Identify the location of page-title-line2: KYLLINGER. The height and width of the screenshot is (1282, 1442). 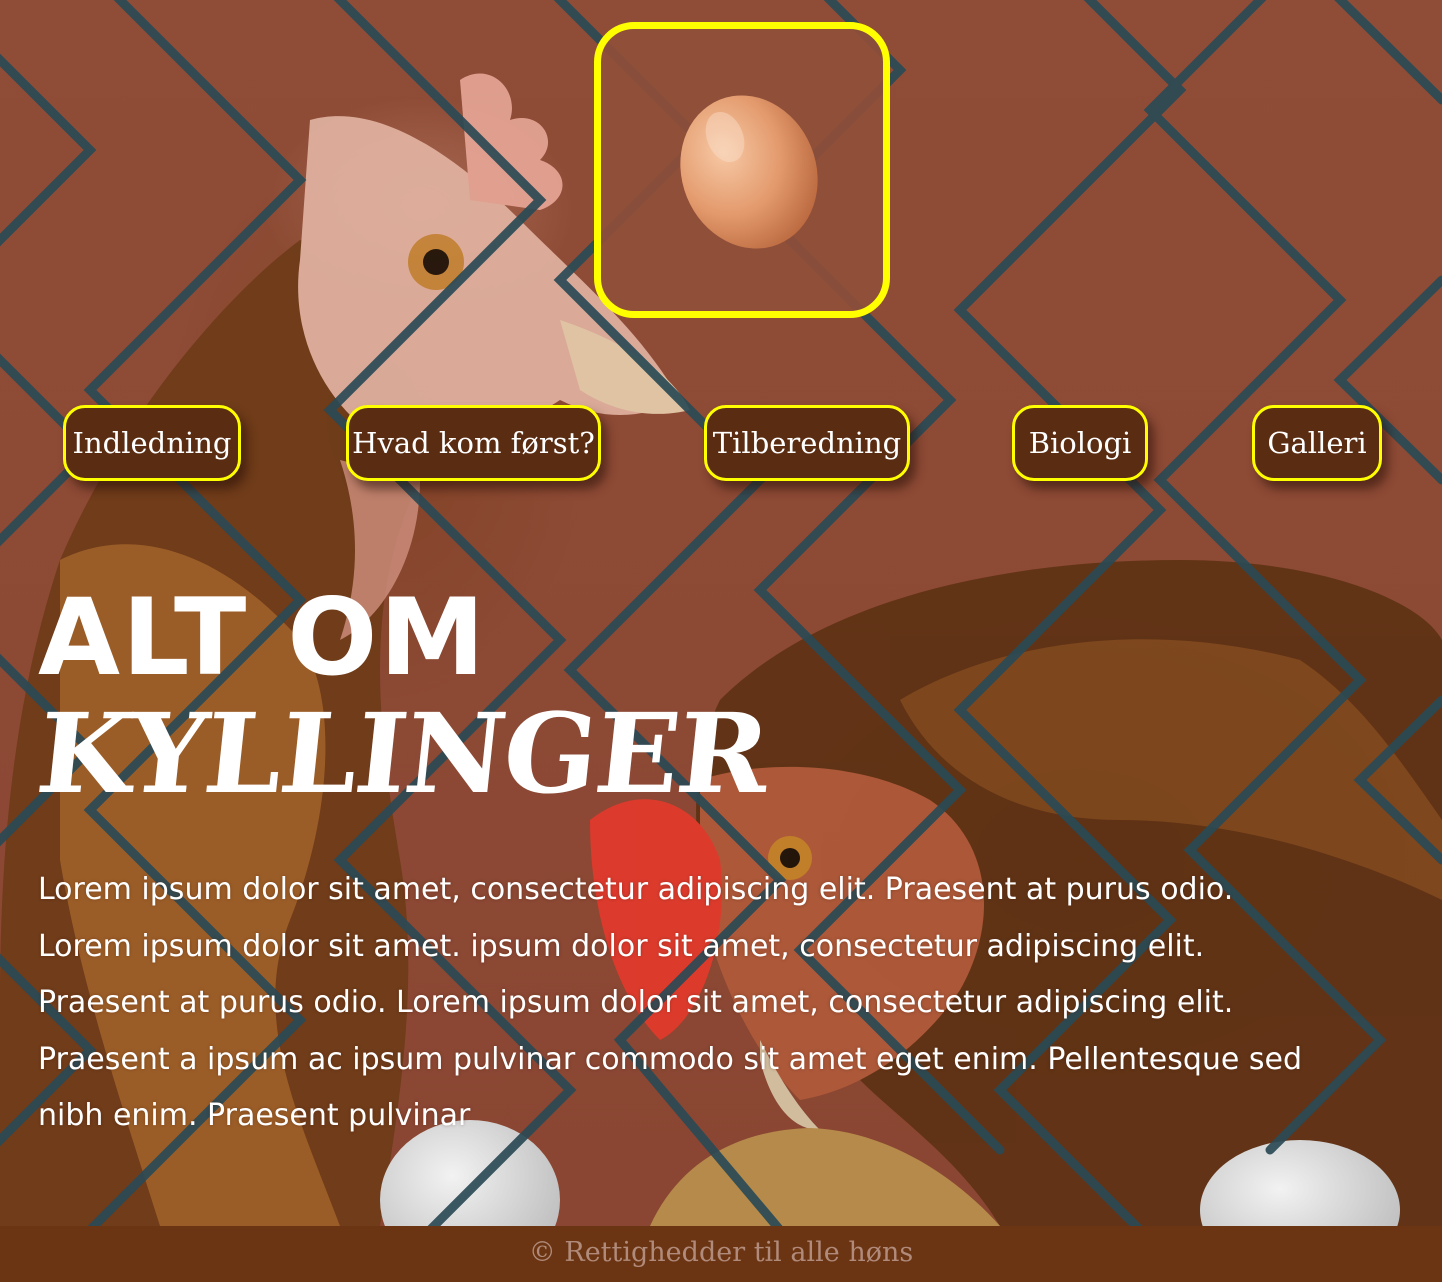
(402, 753).